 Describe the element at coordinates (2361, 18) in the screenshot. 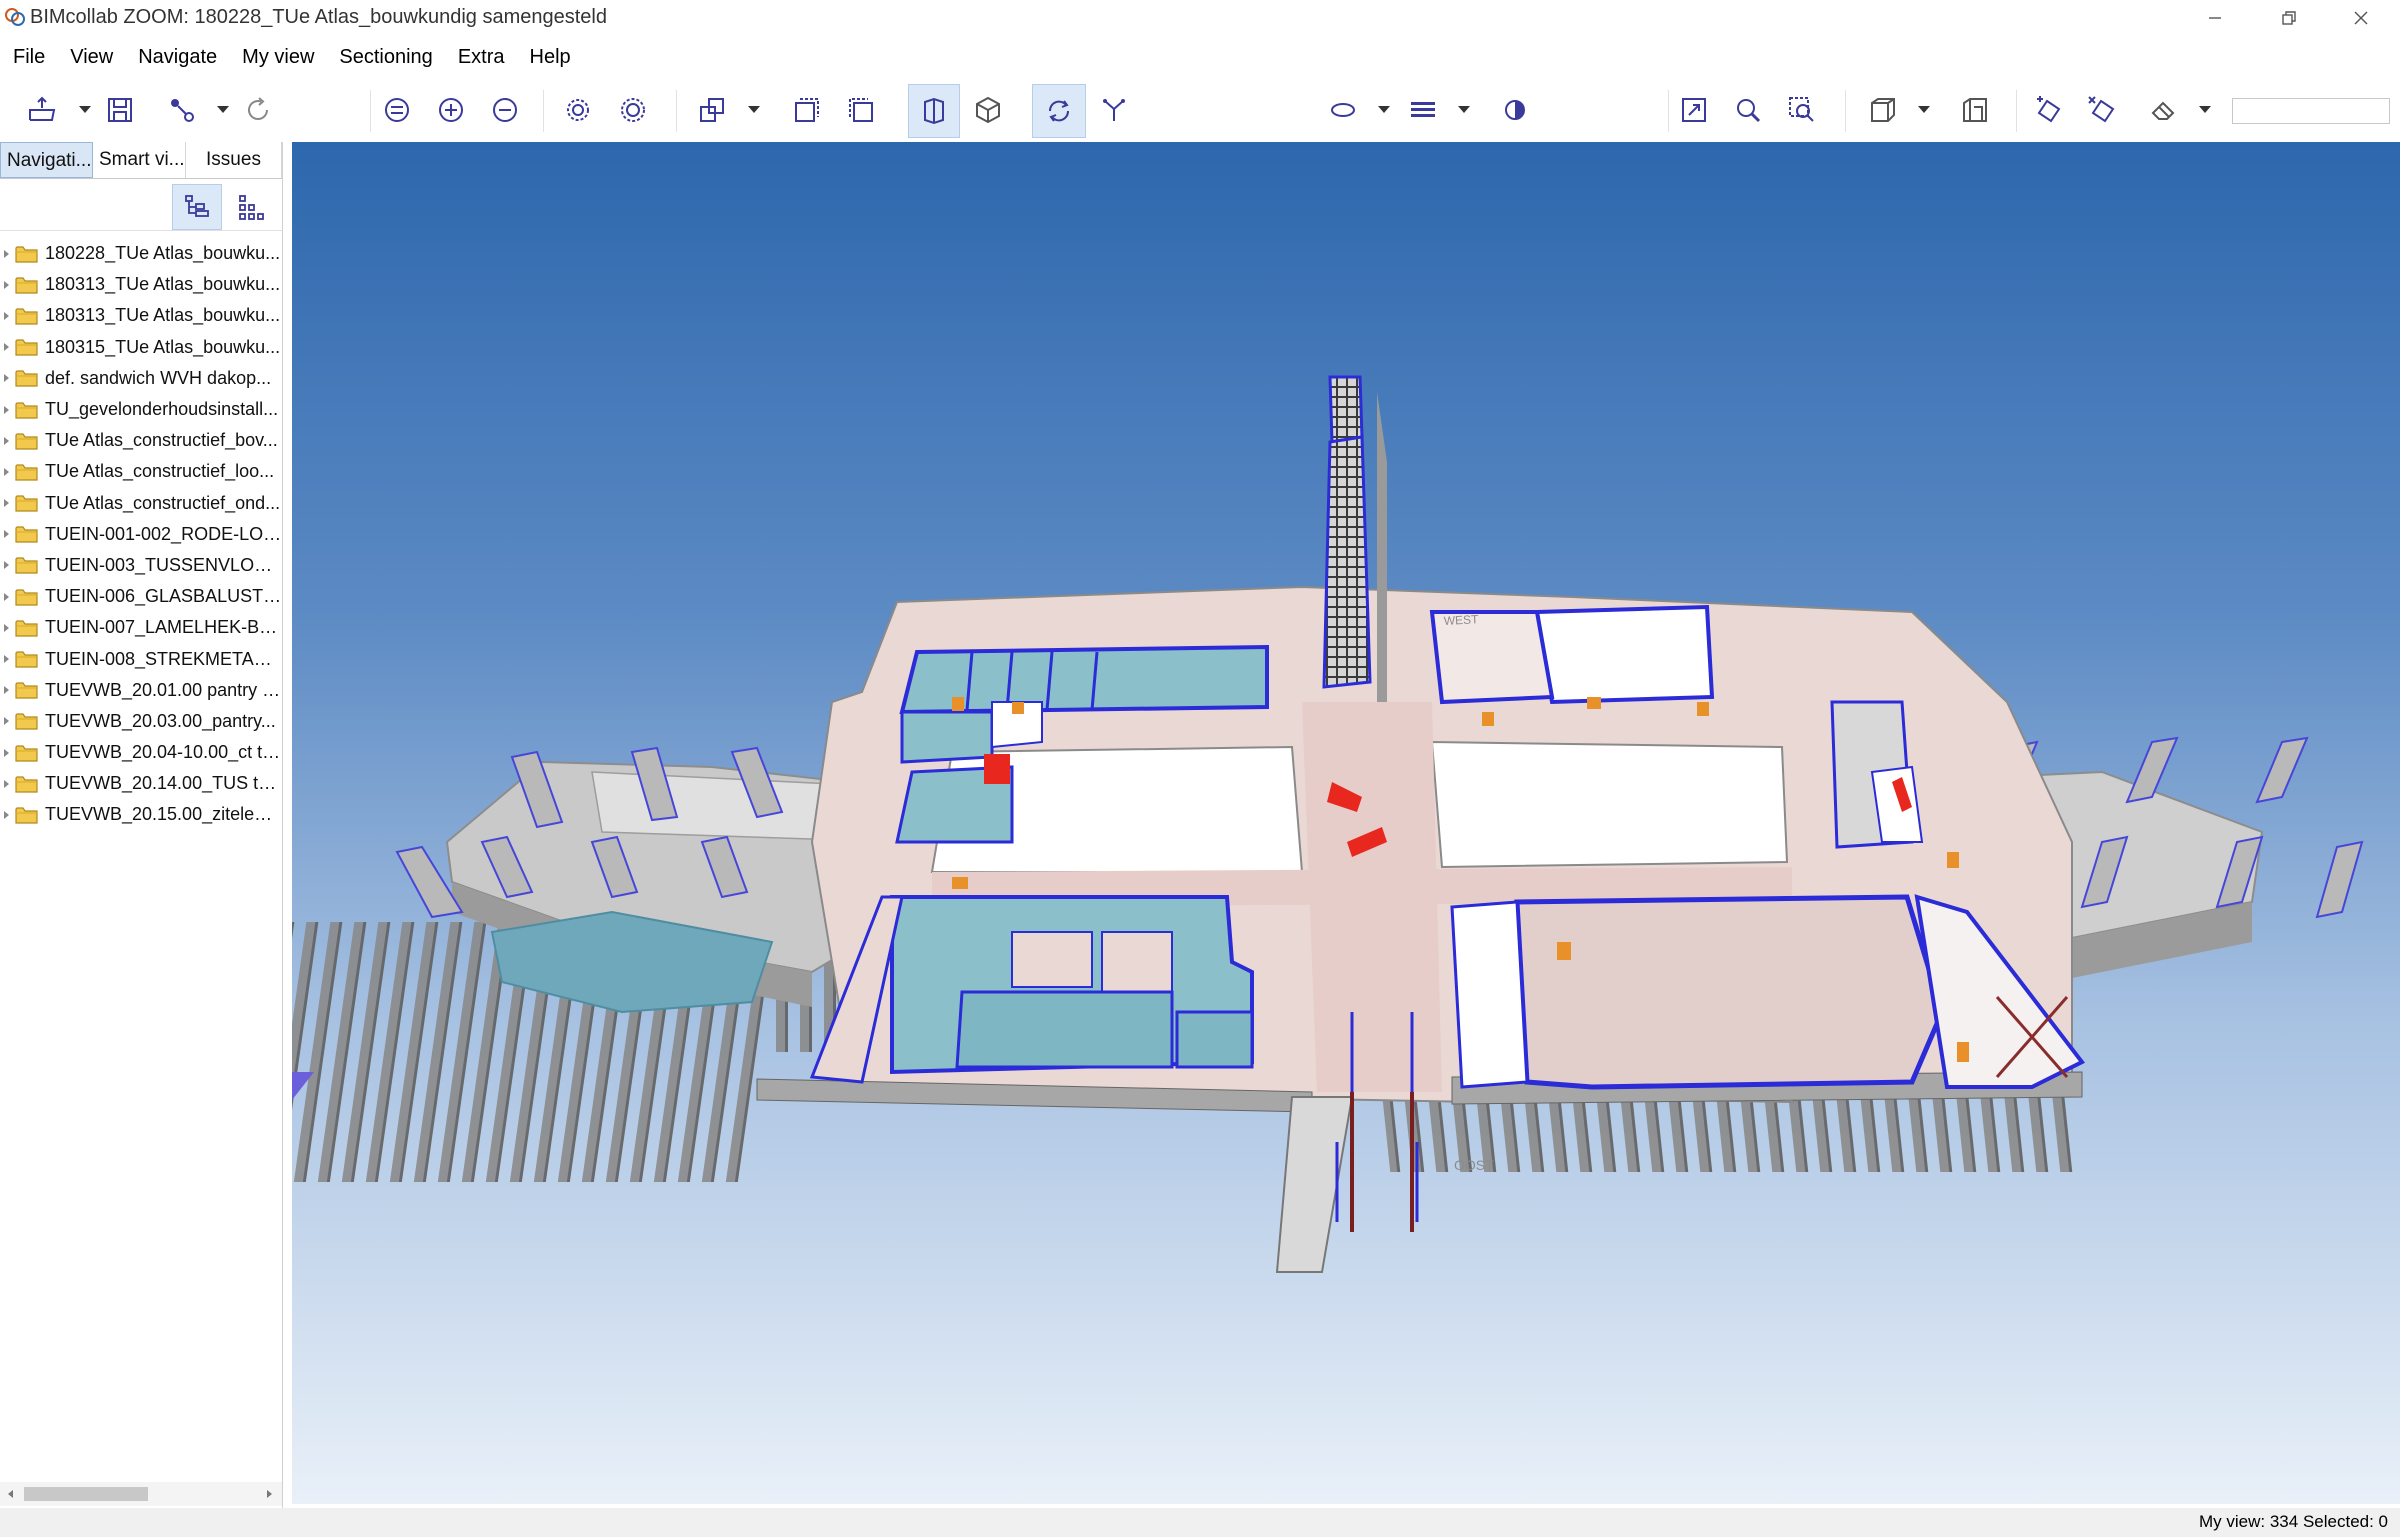

I see `close-button` at that location.